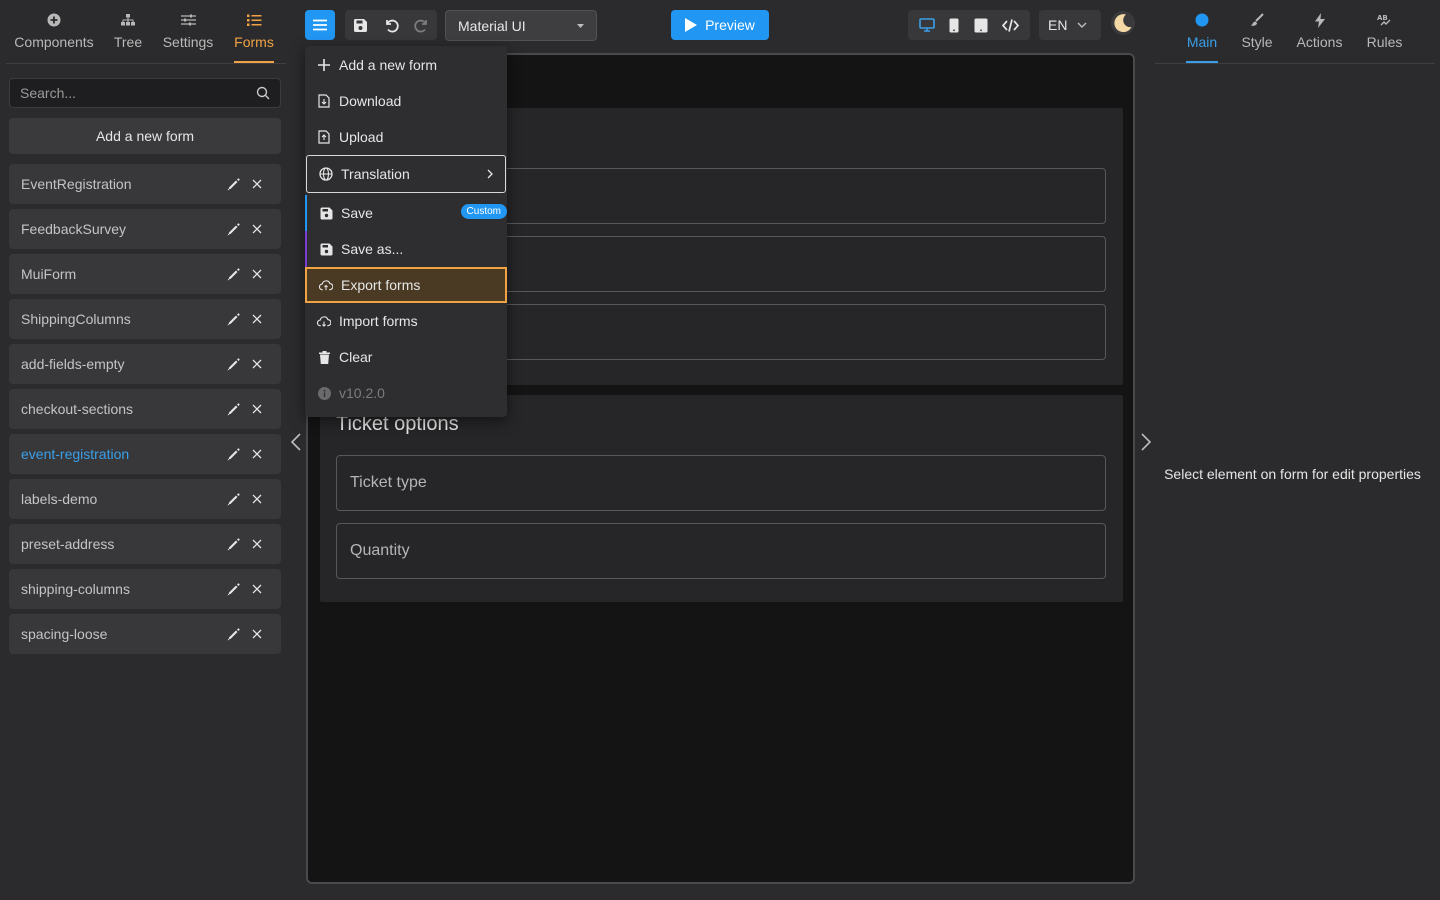 The width and height of the screenshot is (1440, 900). What do you see at coordinates (1070, 25) in the screenshot?
I see `language-select: EN` at bounding box center [1070, 25].